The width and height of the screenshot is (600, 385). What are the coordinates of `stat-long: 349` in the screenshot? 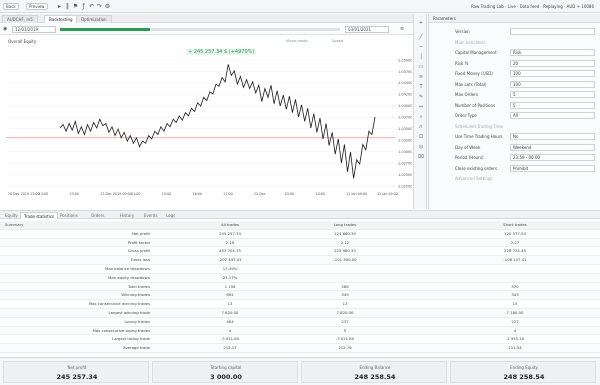 It's located at (345, 295).